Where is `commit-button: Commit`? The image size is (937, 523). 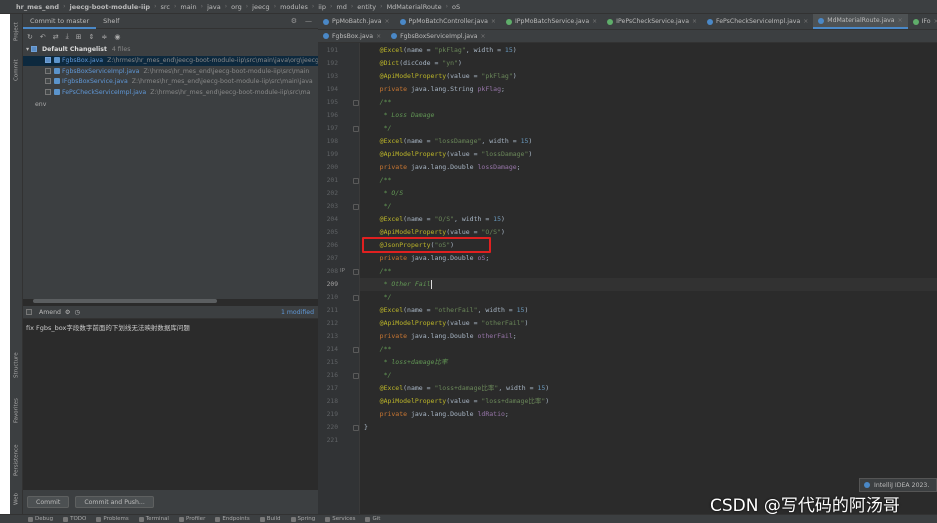 commit-button: Commit is located at coordinates (48, 502).